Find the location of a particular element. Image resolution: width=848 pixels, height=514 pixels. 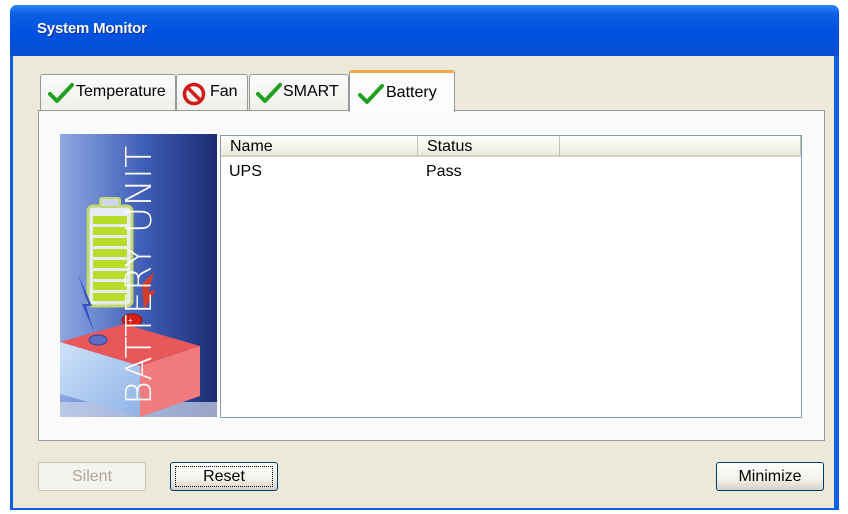

prohibited-icon is located at coordinates (194, 94).